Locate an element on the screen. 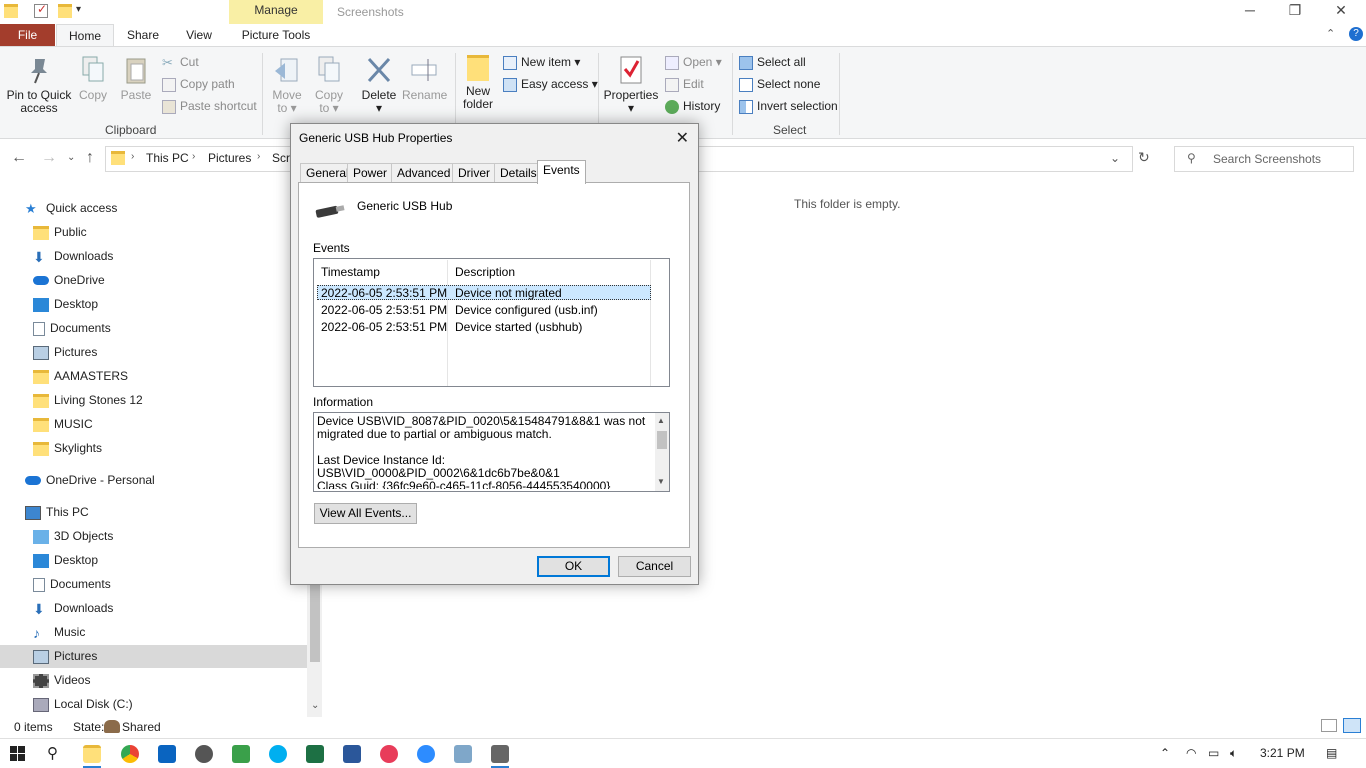 Image resolution: width=1366 pixels, height=768 pixels. nav-item-documents: Documents is located at coordinates (72, 328).